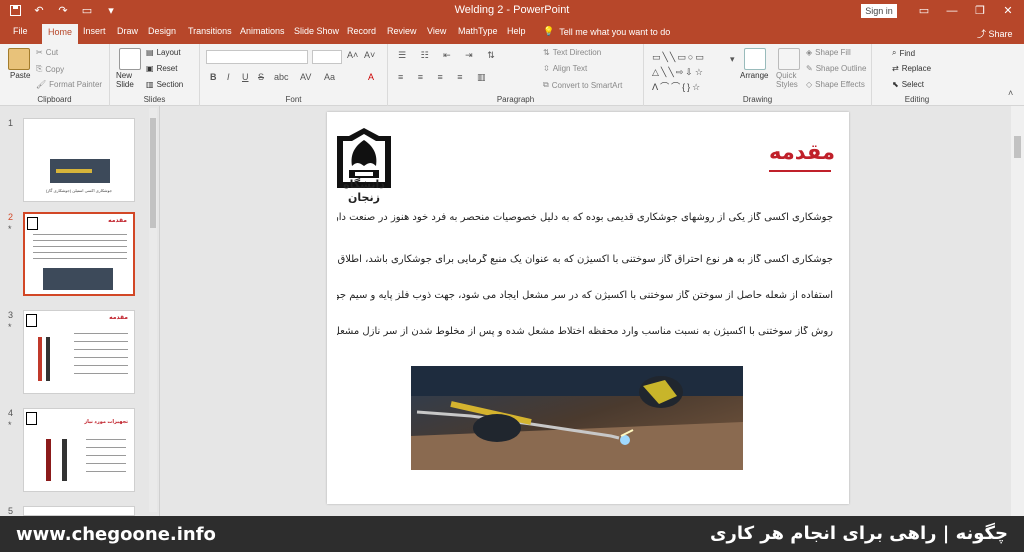  What do you see at coordinates (79, 160) in the screenshot?
I see `slide-thumbnail-1: جوشکاری اکسی استیلن (جوشکاری گاز)` at bounding box center [79, 160].